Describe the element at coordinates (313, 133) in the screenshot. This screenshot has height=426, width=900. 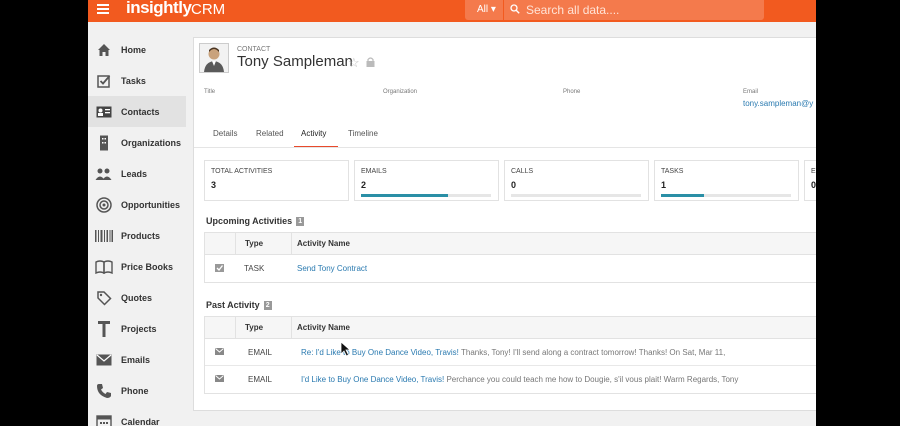
I see `tab-activity: Activity` at that location.